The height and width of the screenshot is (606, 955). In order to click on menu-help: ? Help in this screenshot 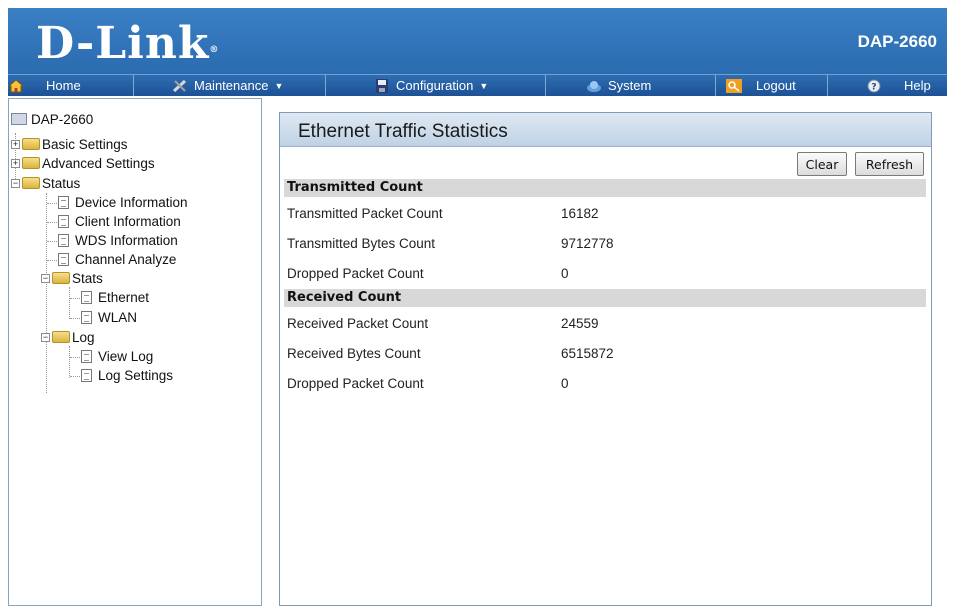, I will do `click(887, 85)`.